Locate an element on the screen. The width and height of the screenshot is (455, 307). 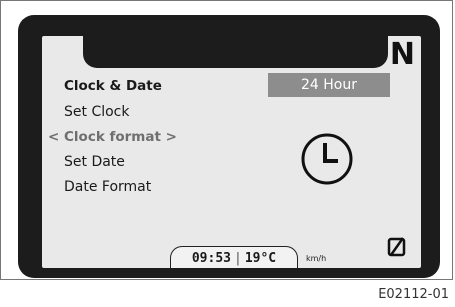
time-temperature-readout: 09:53 | 19°C is located at coordinates (234, 257).